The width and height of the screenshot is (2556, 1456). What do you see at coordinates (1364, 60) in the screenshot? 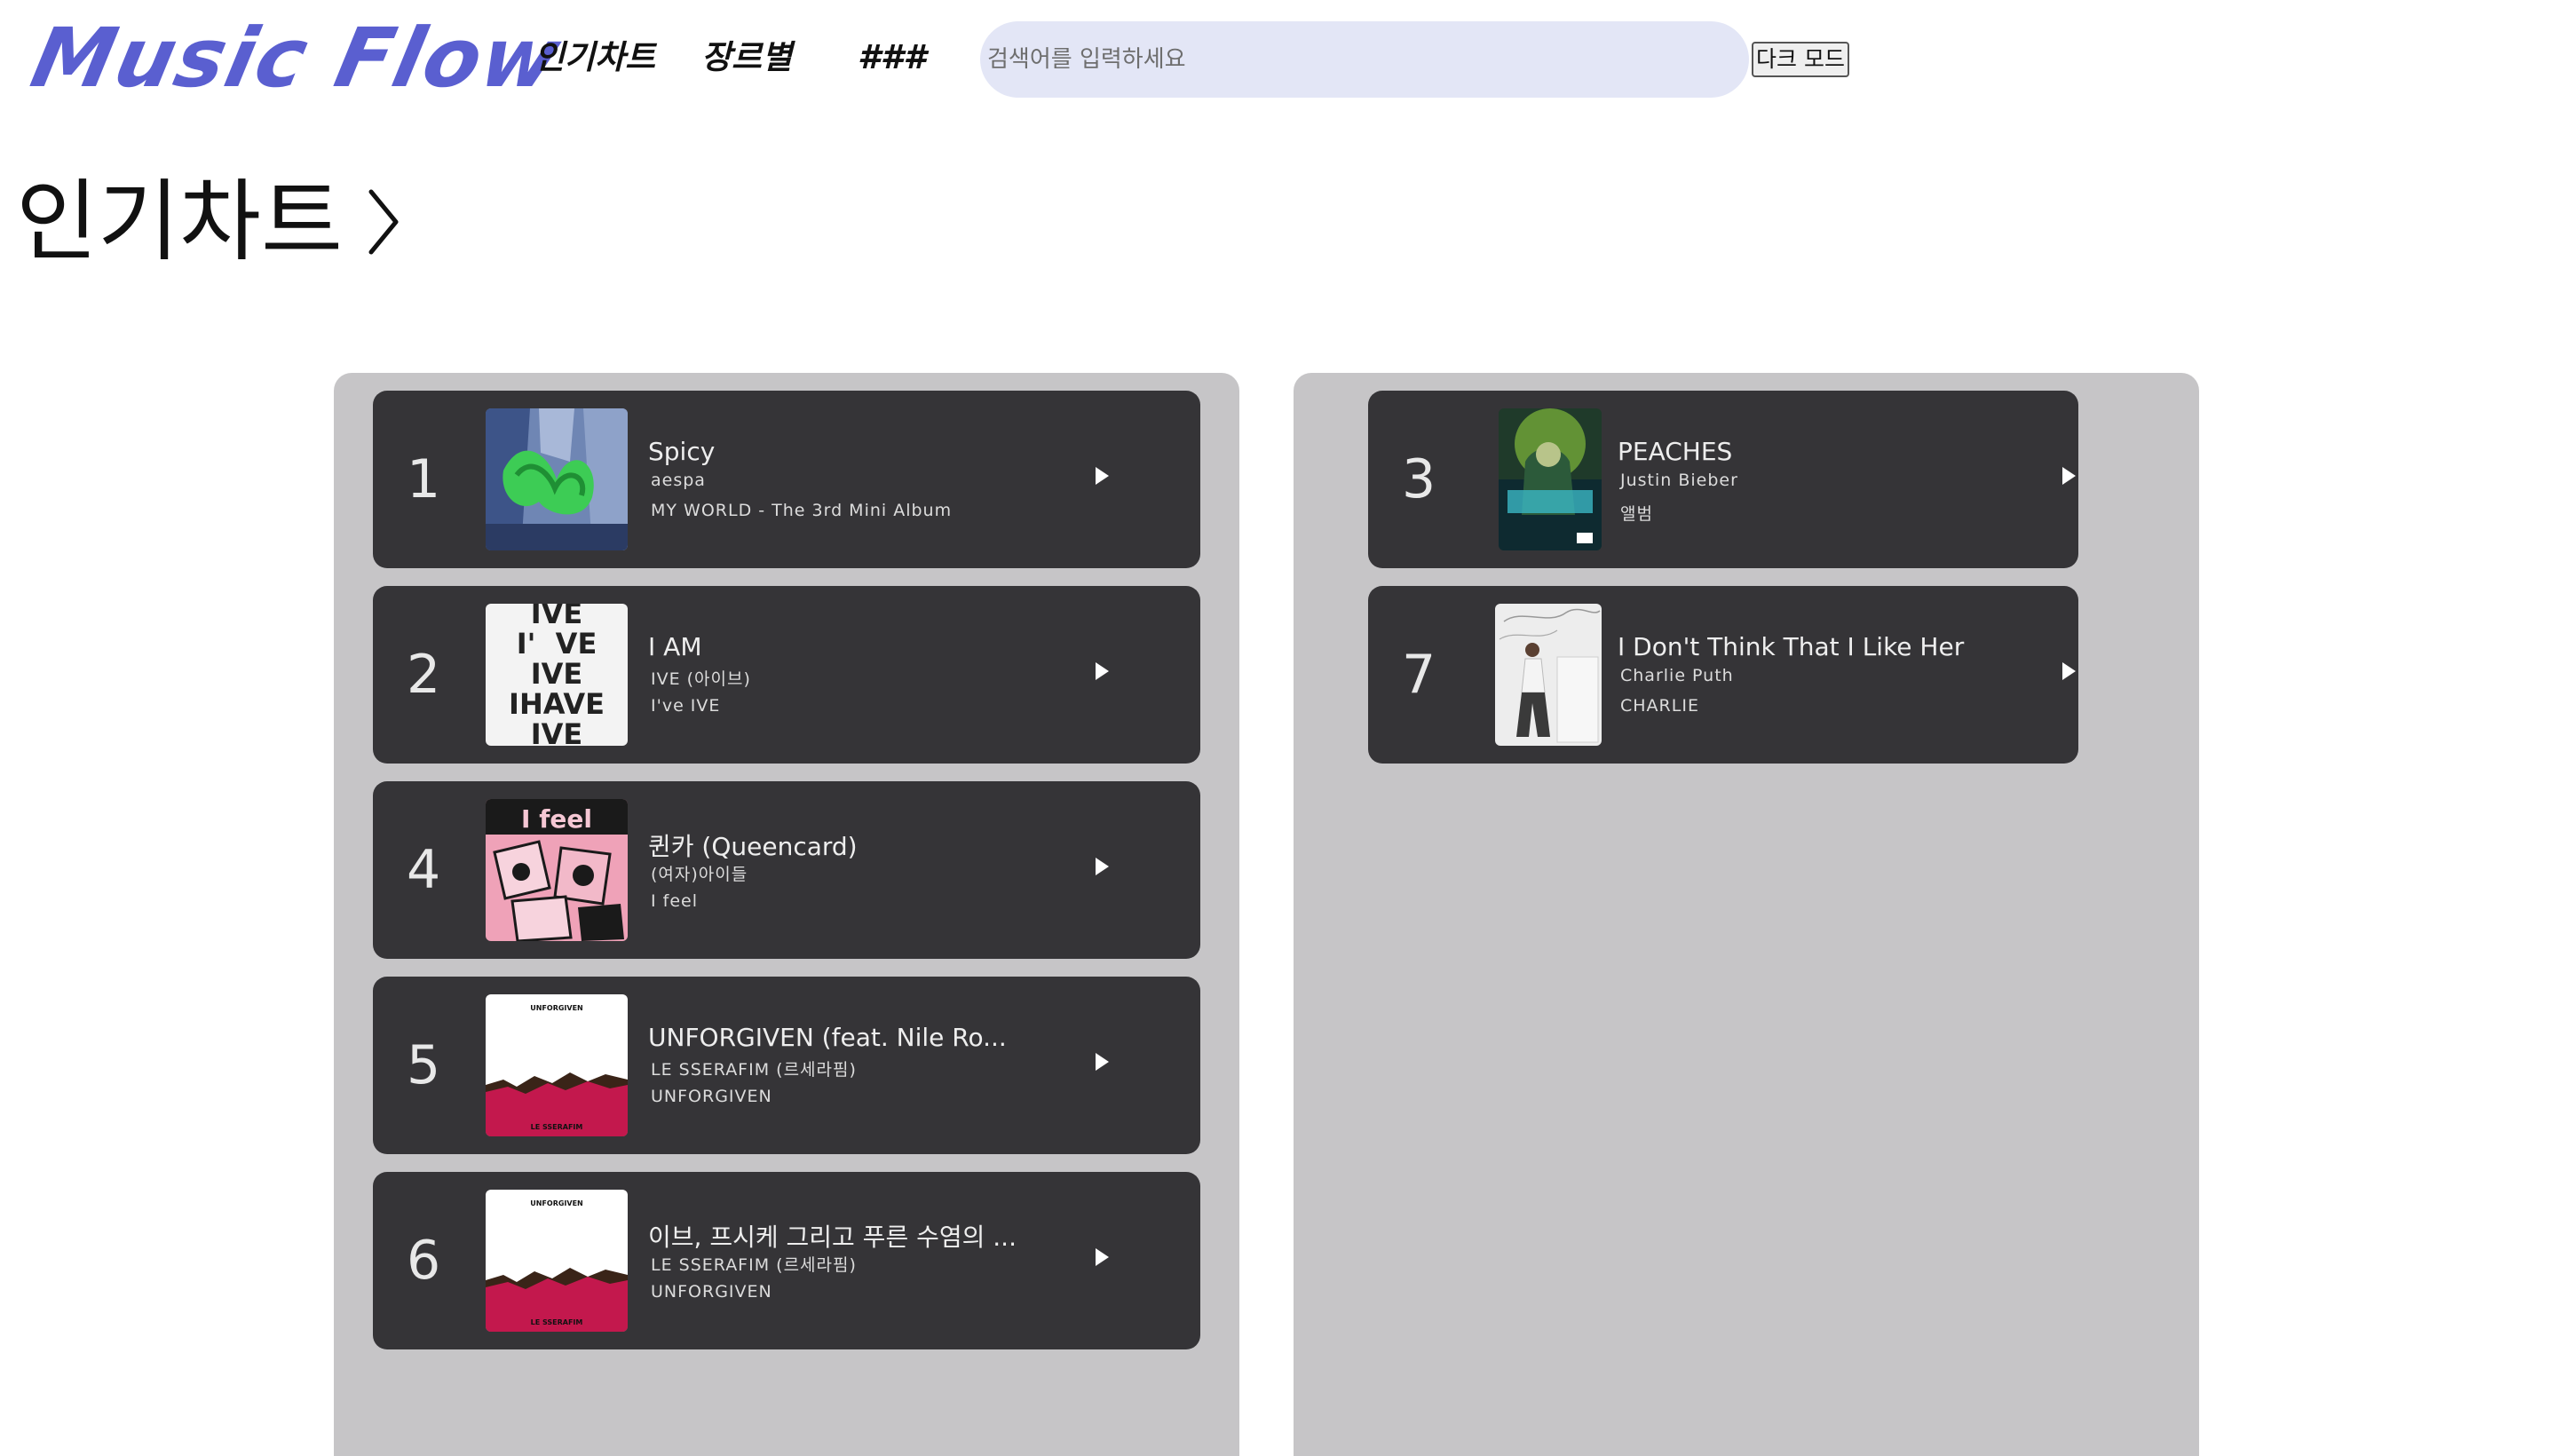
I see `search-input` at bounding box center [1364, 60].